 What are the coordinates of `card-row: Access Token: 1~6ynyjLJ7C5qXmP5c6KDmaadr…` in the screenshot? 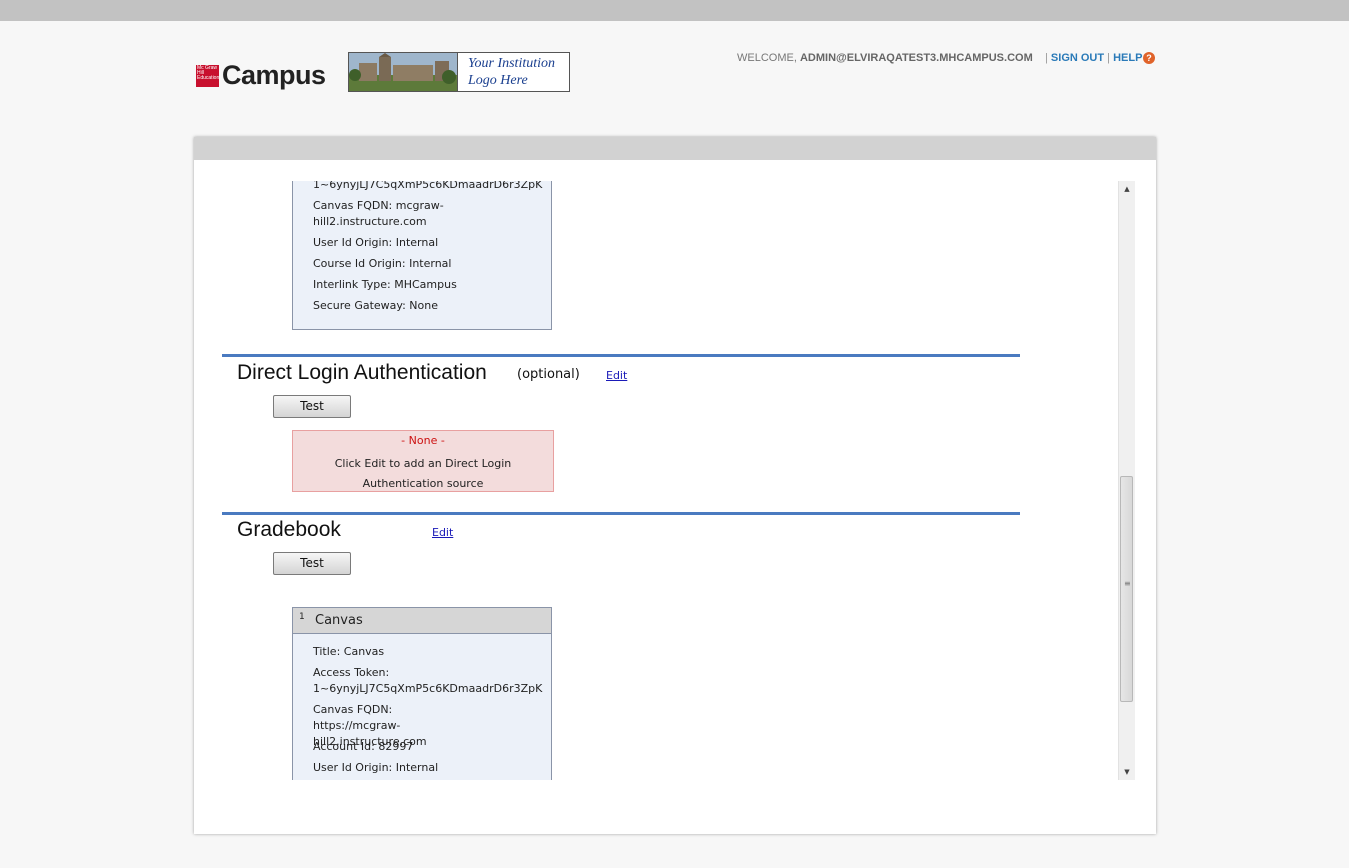 It's located at (428, 680).